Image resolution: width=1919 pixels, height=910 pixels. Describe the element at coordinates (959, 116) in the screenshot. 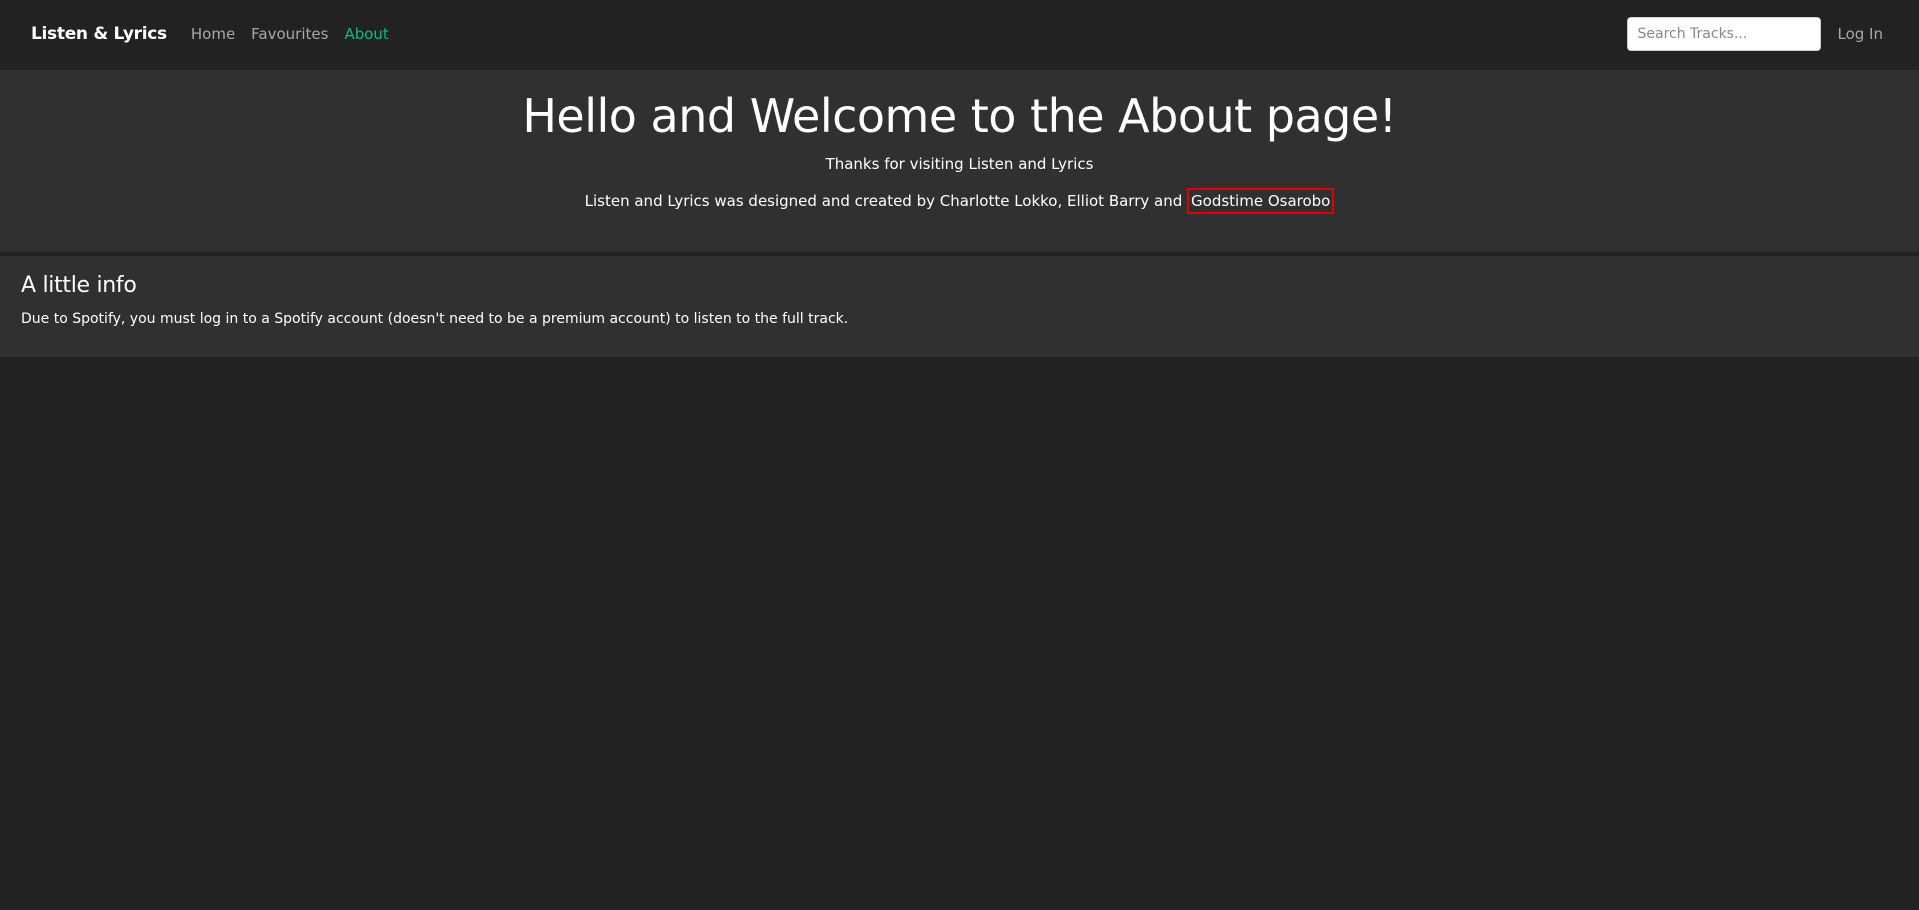

I see `page-title: Hello and Welcome to the About page!` at that location.